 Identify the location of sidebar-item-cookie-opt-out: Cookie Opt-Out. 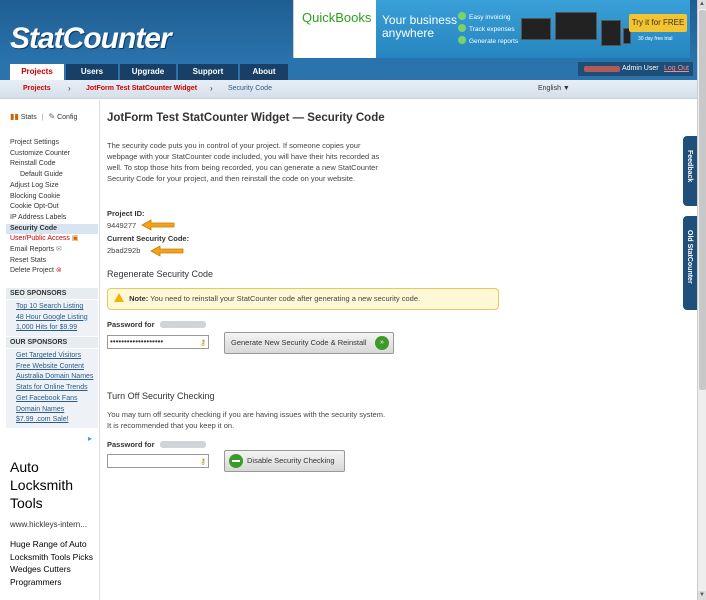
(54, 207).